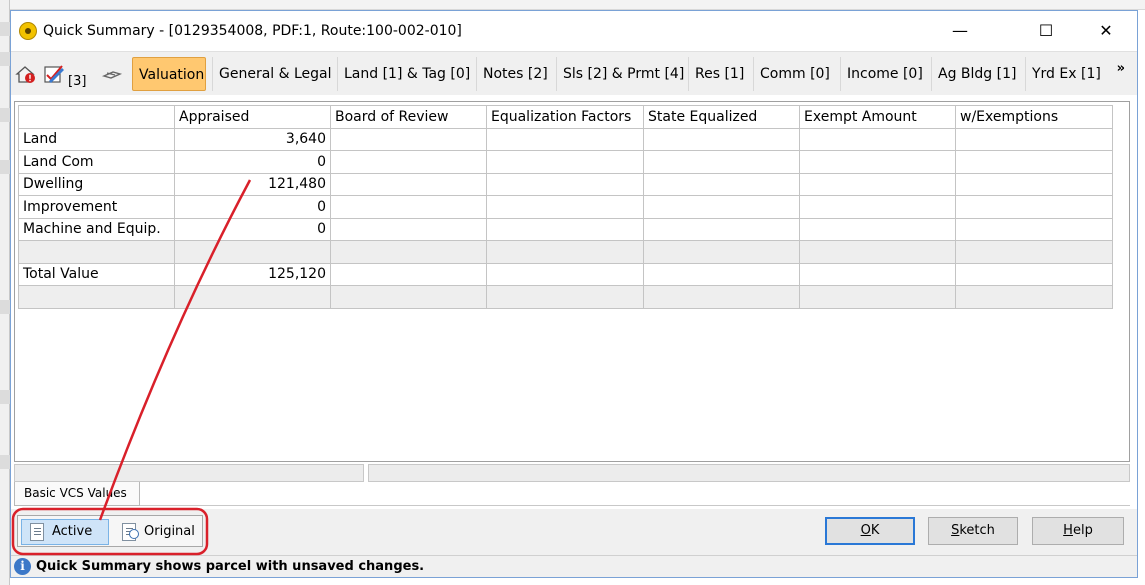 The image size is (1145, 585). What do you see at coordinates (96, 162) in the screenshot?
I see `row-label: Land Com` at bounding box center [96, 162].